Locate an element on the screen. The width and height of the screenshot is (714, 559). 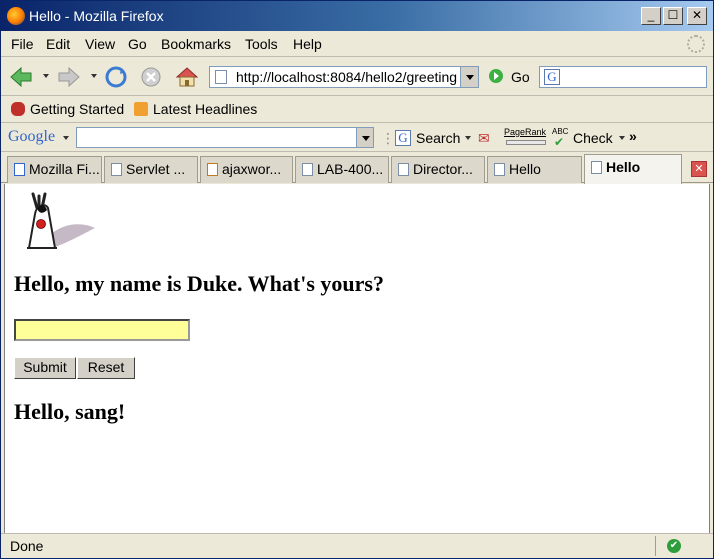
firefox-logo-icon is located at coordinates (16, 16).